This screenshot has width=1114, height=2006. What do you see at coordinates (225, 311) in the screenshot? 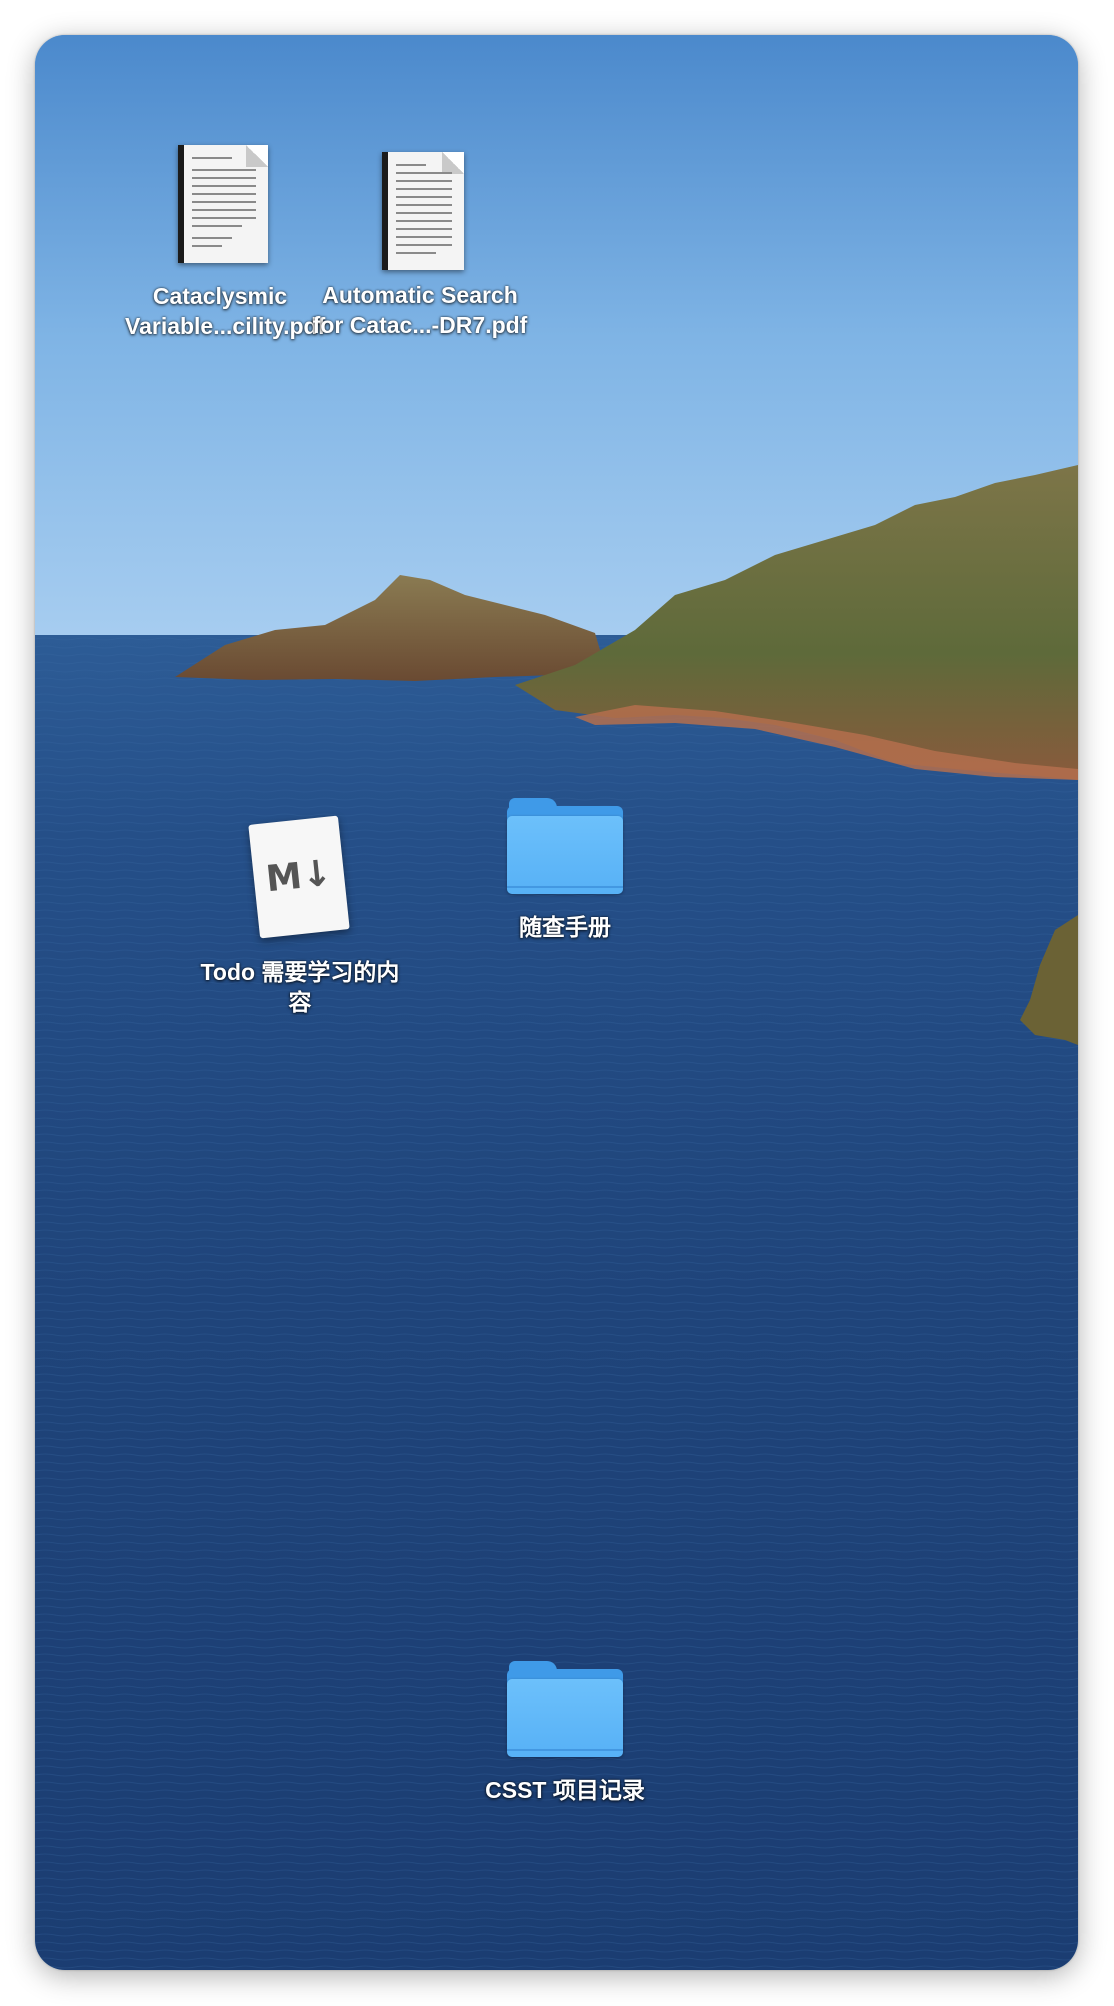
I see `file-label: Cataclysmic Variable...cility.pdf` at bounding box center [225, 311].